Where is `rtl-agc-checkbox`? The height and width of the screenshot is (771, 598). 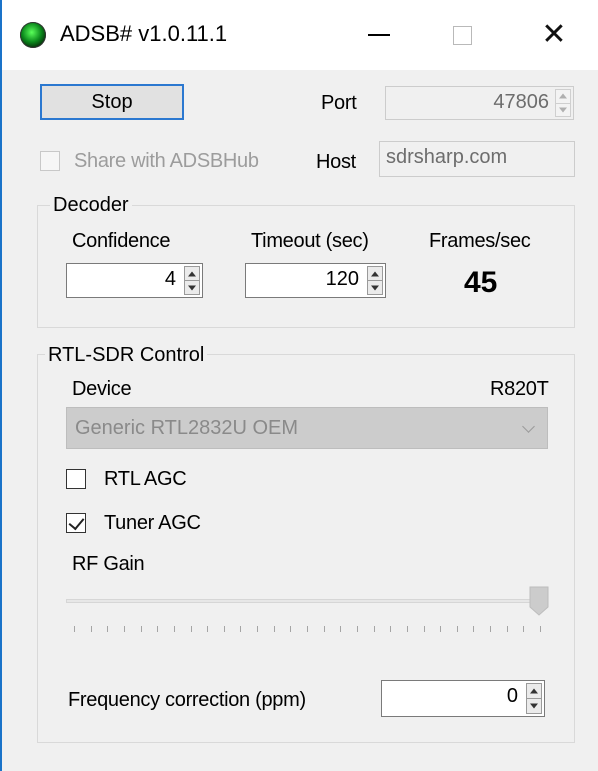
rtl-agc-checkbox is located at coordinates (76, 479).